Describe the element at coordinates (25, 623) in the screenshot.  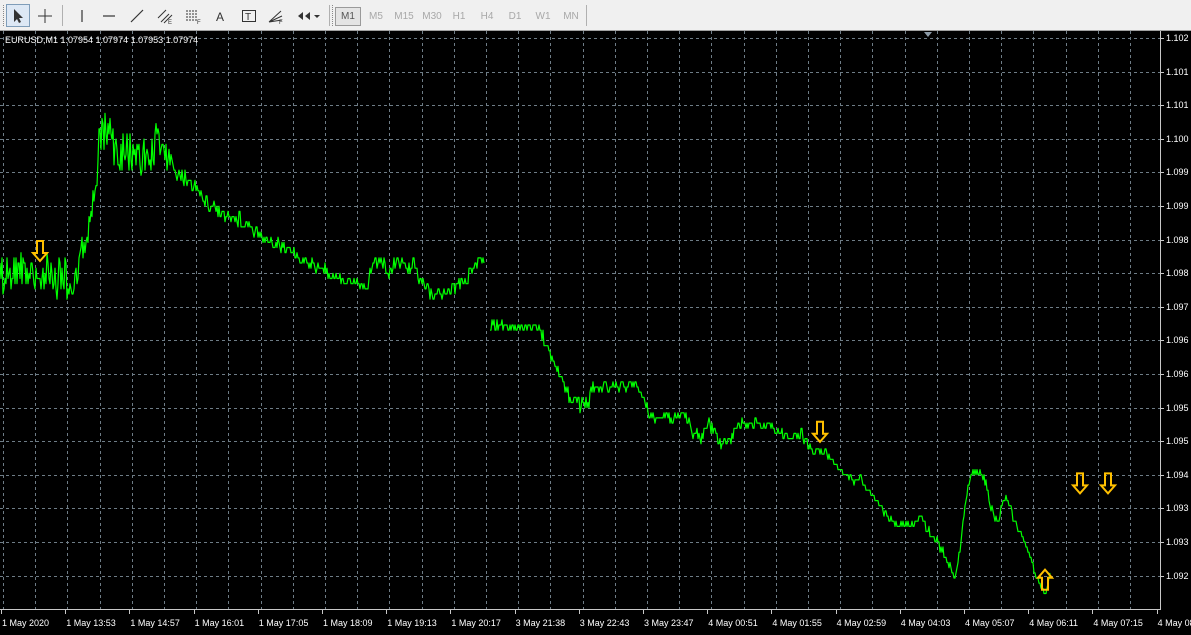
I see `time-axis-label: 1 May 2020` at that location.